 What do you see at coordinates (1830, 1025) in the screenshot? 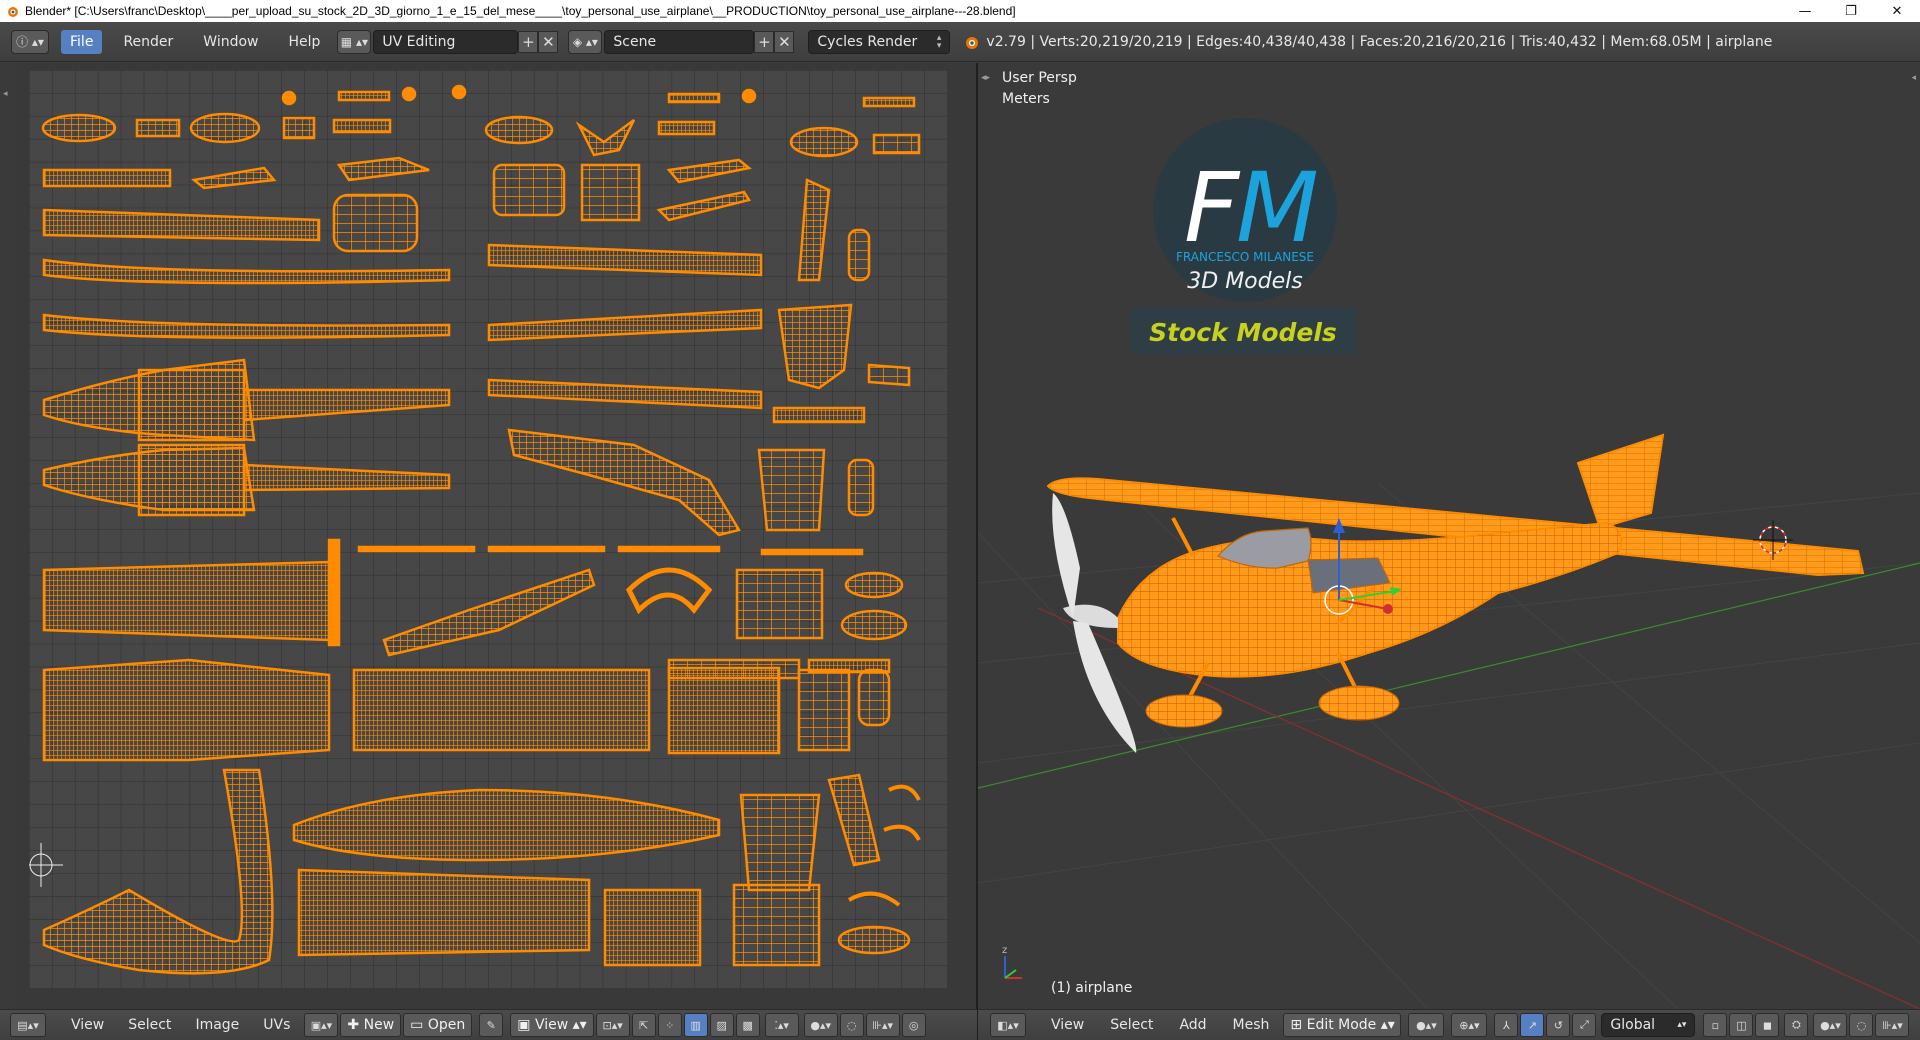
I see `proportional-editing-icon: ●▴▾` at bounding box center [1830, 1025].